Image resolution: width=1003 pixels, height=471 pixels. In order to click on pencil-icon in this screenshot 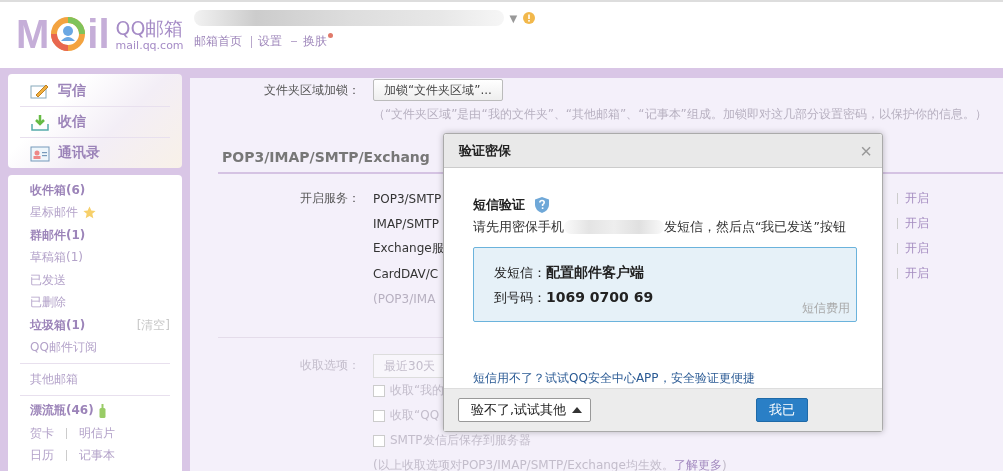, I will do `click(40, 91)`.